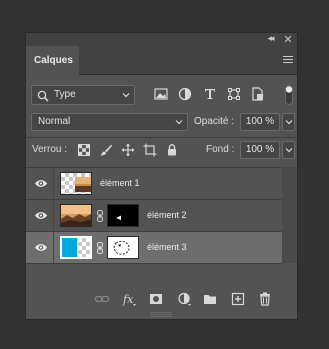 Image resolution: width=329 pixels, height=349 pixels. Describe the element at coordinates (288, 60) in the screenshot. I see `panel-menu-icon` at that location.